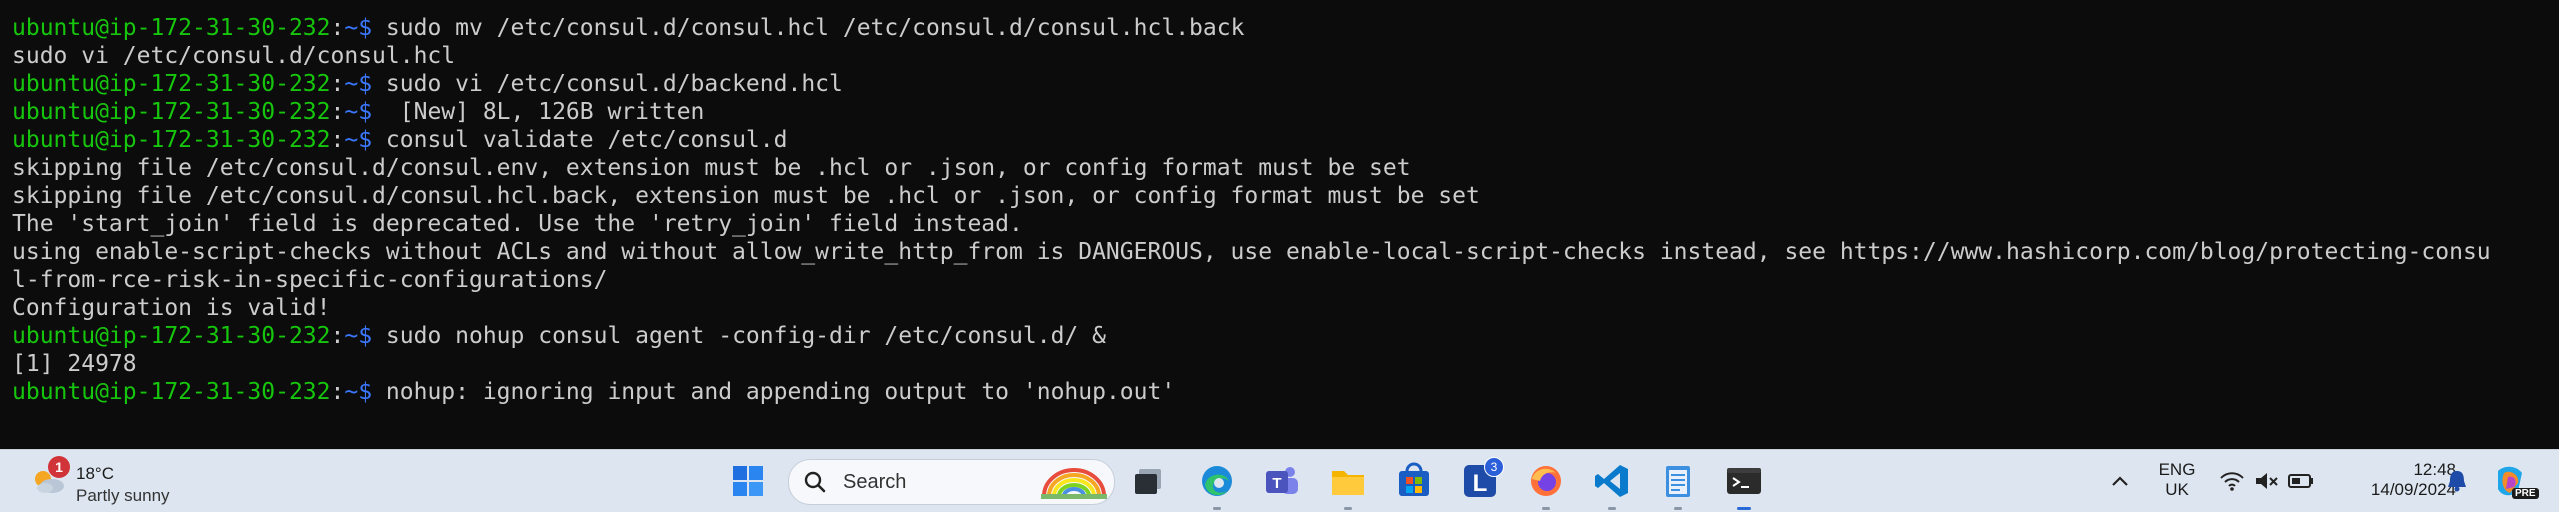  Describe the element at coordinates (1276, 483) in the screenshot. I see `svg-text: T` at that location.